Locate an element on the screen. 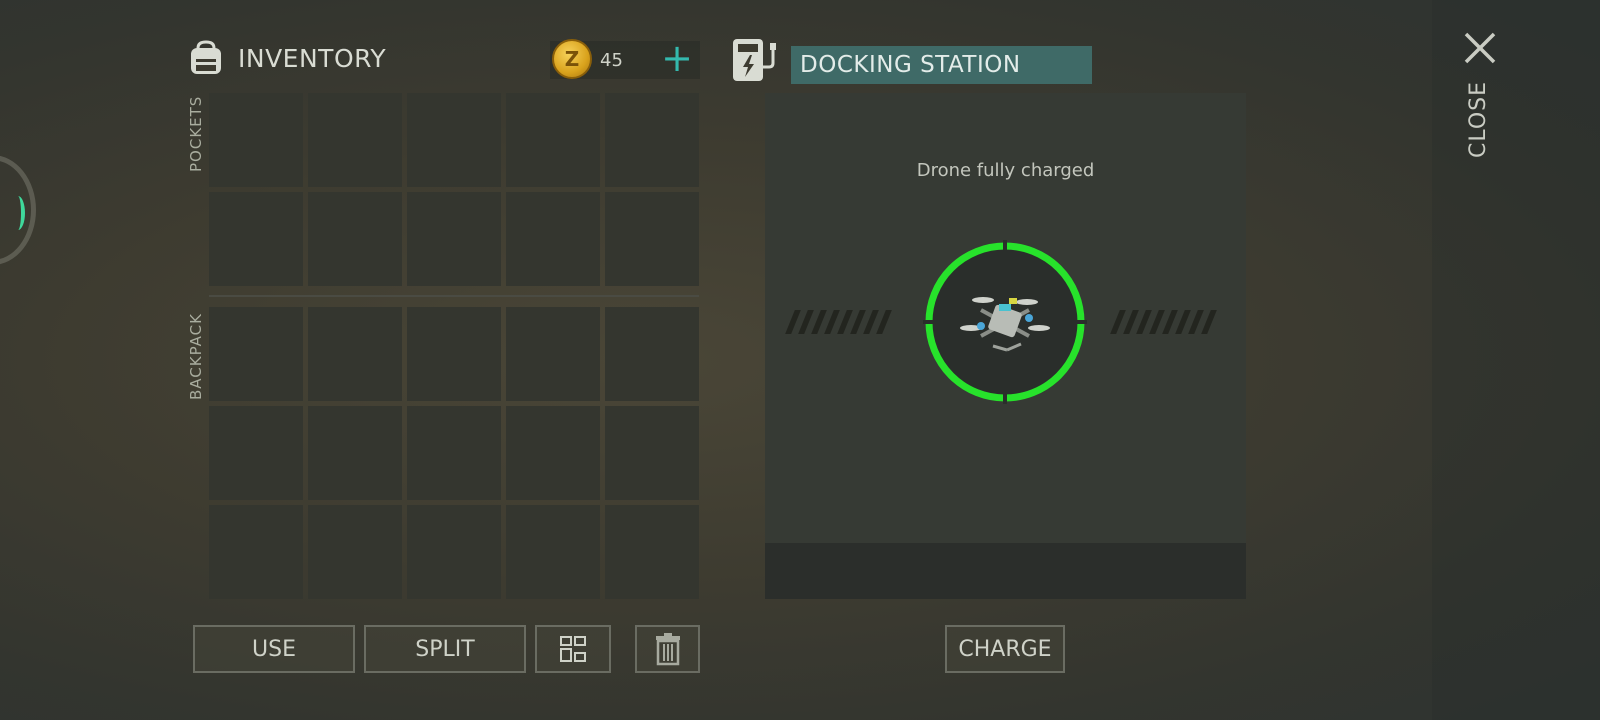 The width and height of the screenshot is (1600, 720). pockets-label: POCKETS is located at coordinates (196, 133).